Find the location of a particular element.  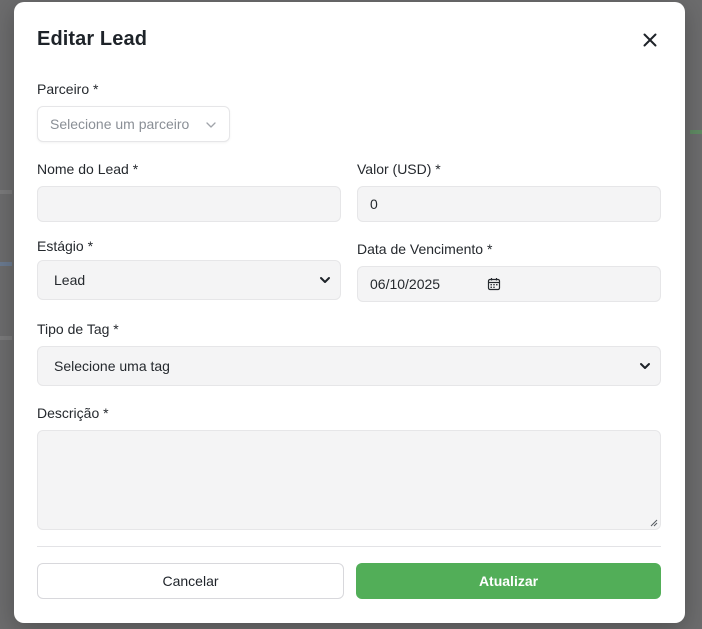

lead-name-label: Nome do Lead * is located at coordinates (88, 169).